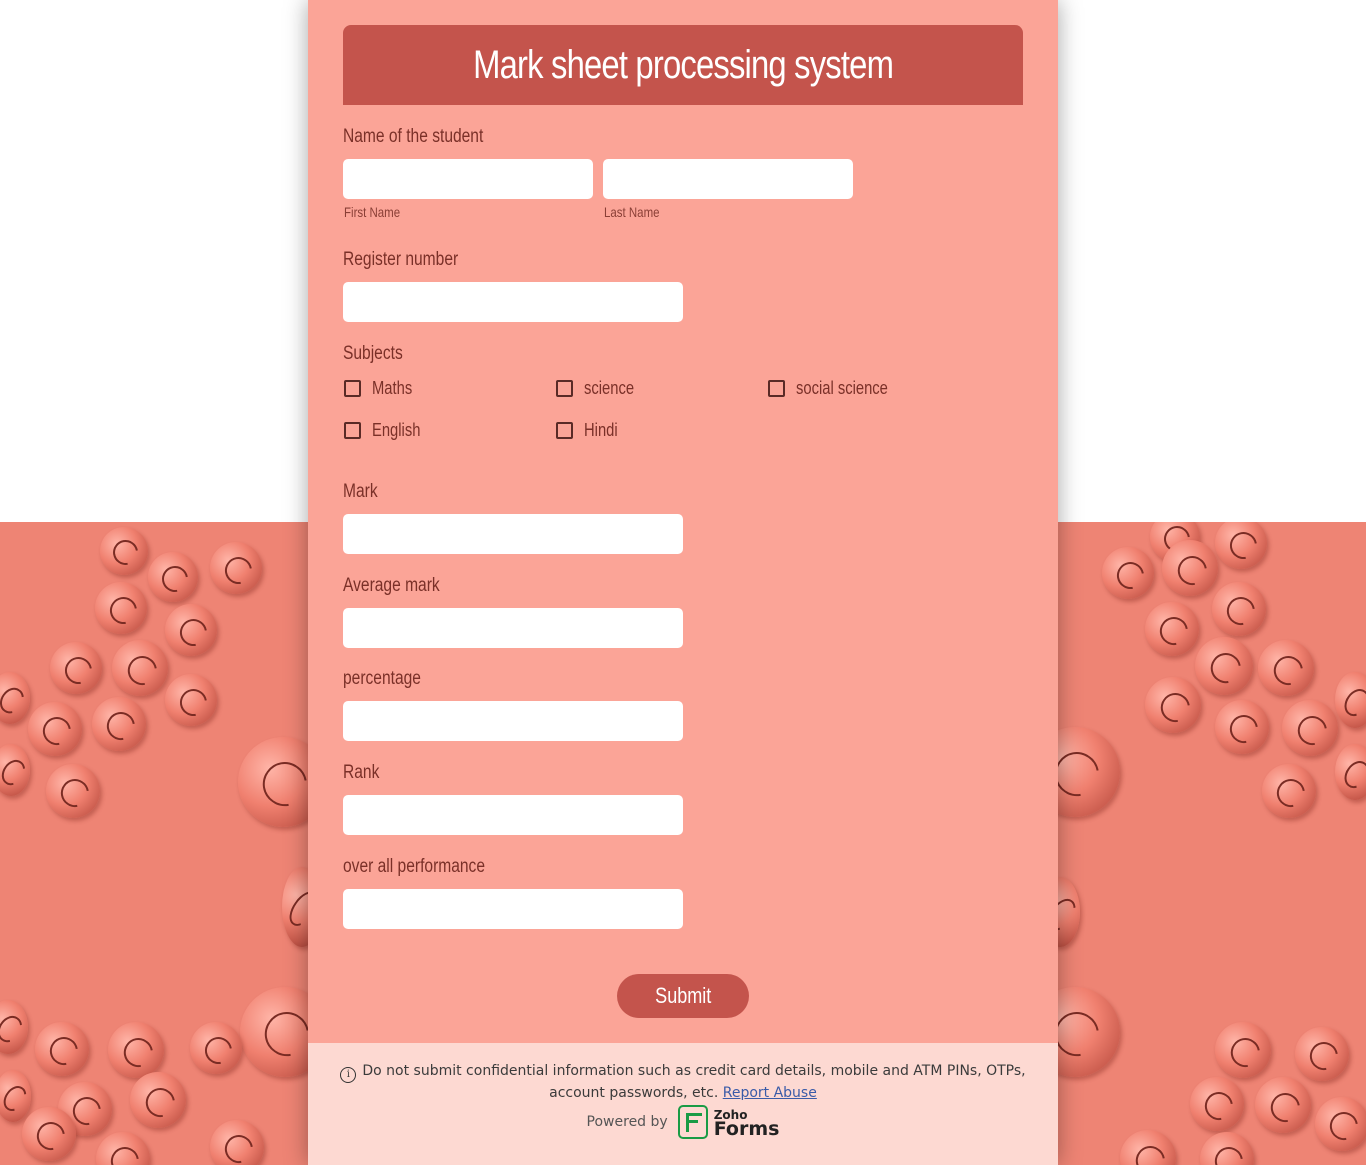 The height and width of the screenshot is (1165, 1366). I want to click on form-header: Mark sheet processing system, so click(683, 65).